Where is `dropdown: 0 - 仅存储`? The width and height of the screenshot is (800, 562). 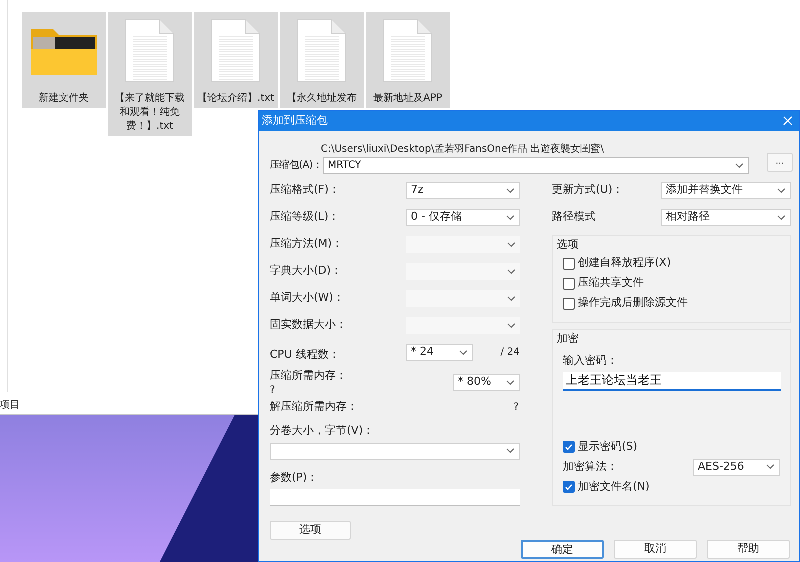
dropdown: 0 - 仅存储 is located at coordinates (463, 217).